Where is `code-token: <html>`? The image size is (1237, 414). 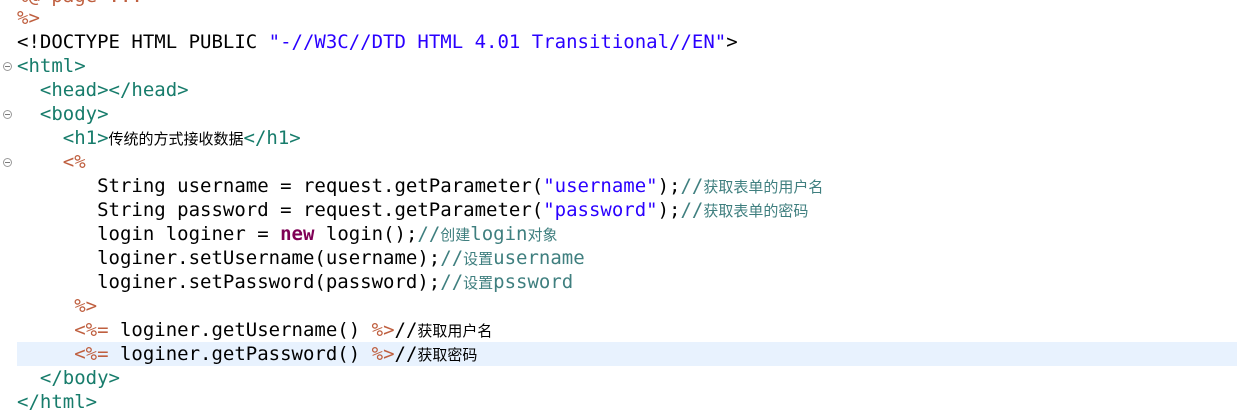
code-token: <html> is located at coordinates (51, 66).